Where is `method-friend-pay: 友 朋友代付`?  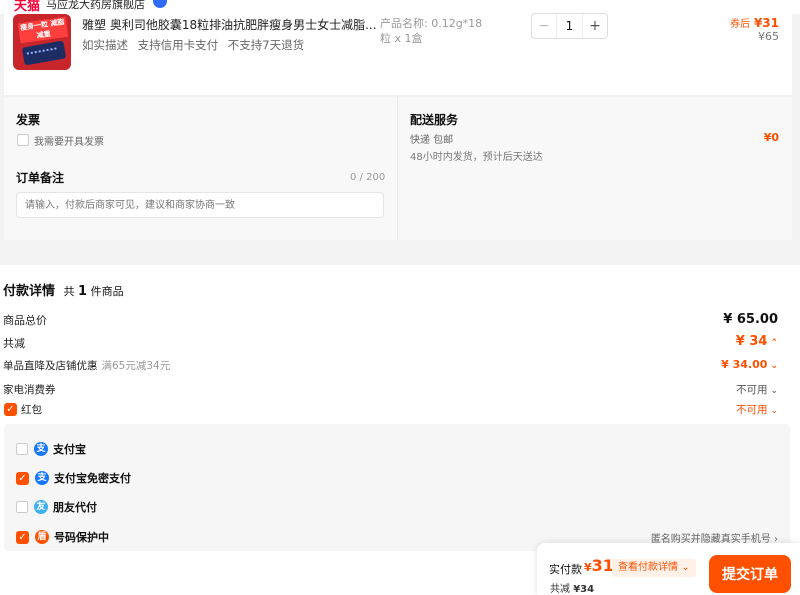
method-friend-pay: 友 朋友代付 is located at coordinates (56, 507).